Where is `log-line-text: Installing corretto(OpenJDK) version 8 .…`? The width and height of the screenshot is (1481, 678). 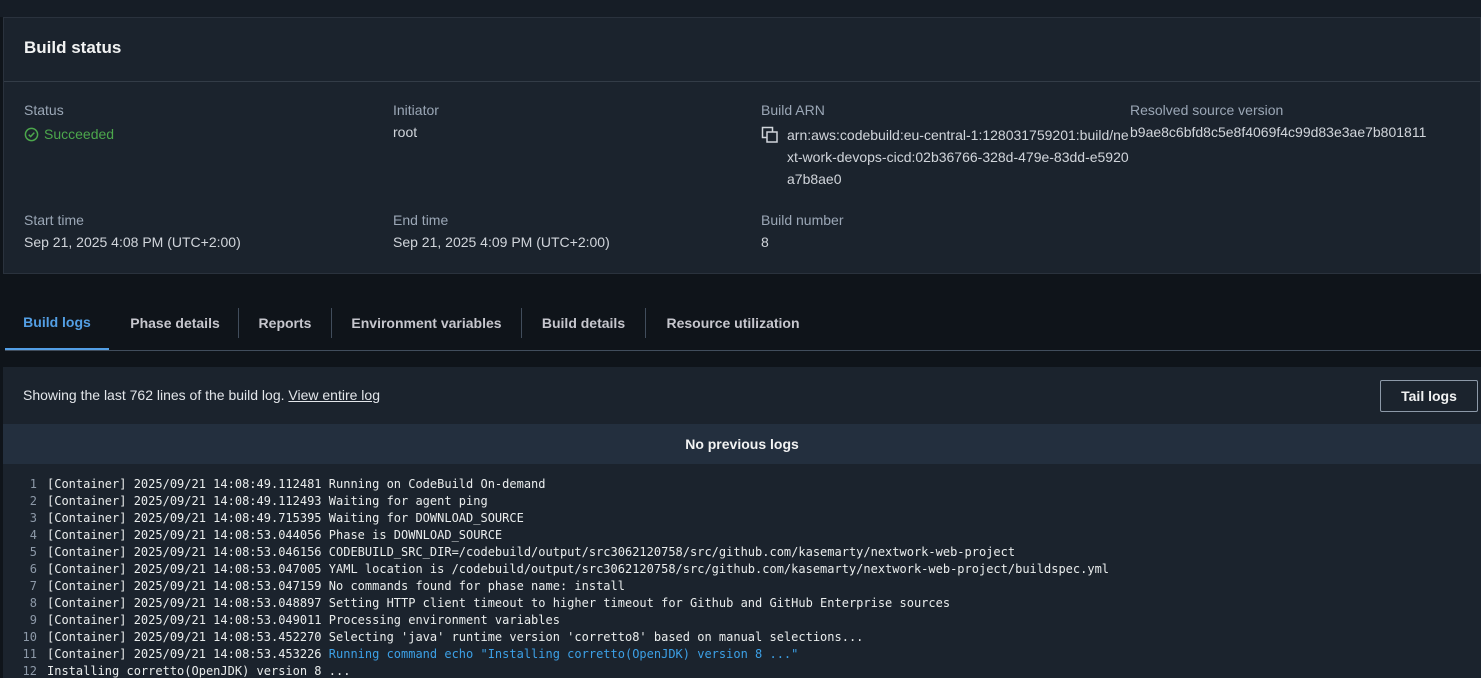
log-line-text: Installing corretto(OpenJDK) version 8 .… is located at coordinates (199, 671).